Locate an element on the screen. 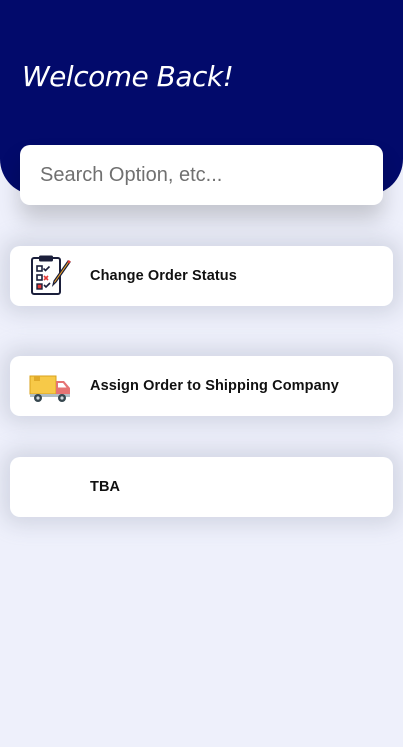 Image resolution: width=403 pixels, height=747 pixels. assign-order-label: Assign Order to Shipping Company is located at coordinates (214, 386).